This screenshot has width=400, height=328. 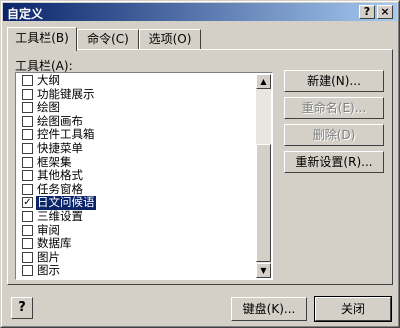 I want to click on toolbar-item-label: 任务窗格, so click(x=60, y=188).